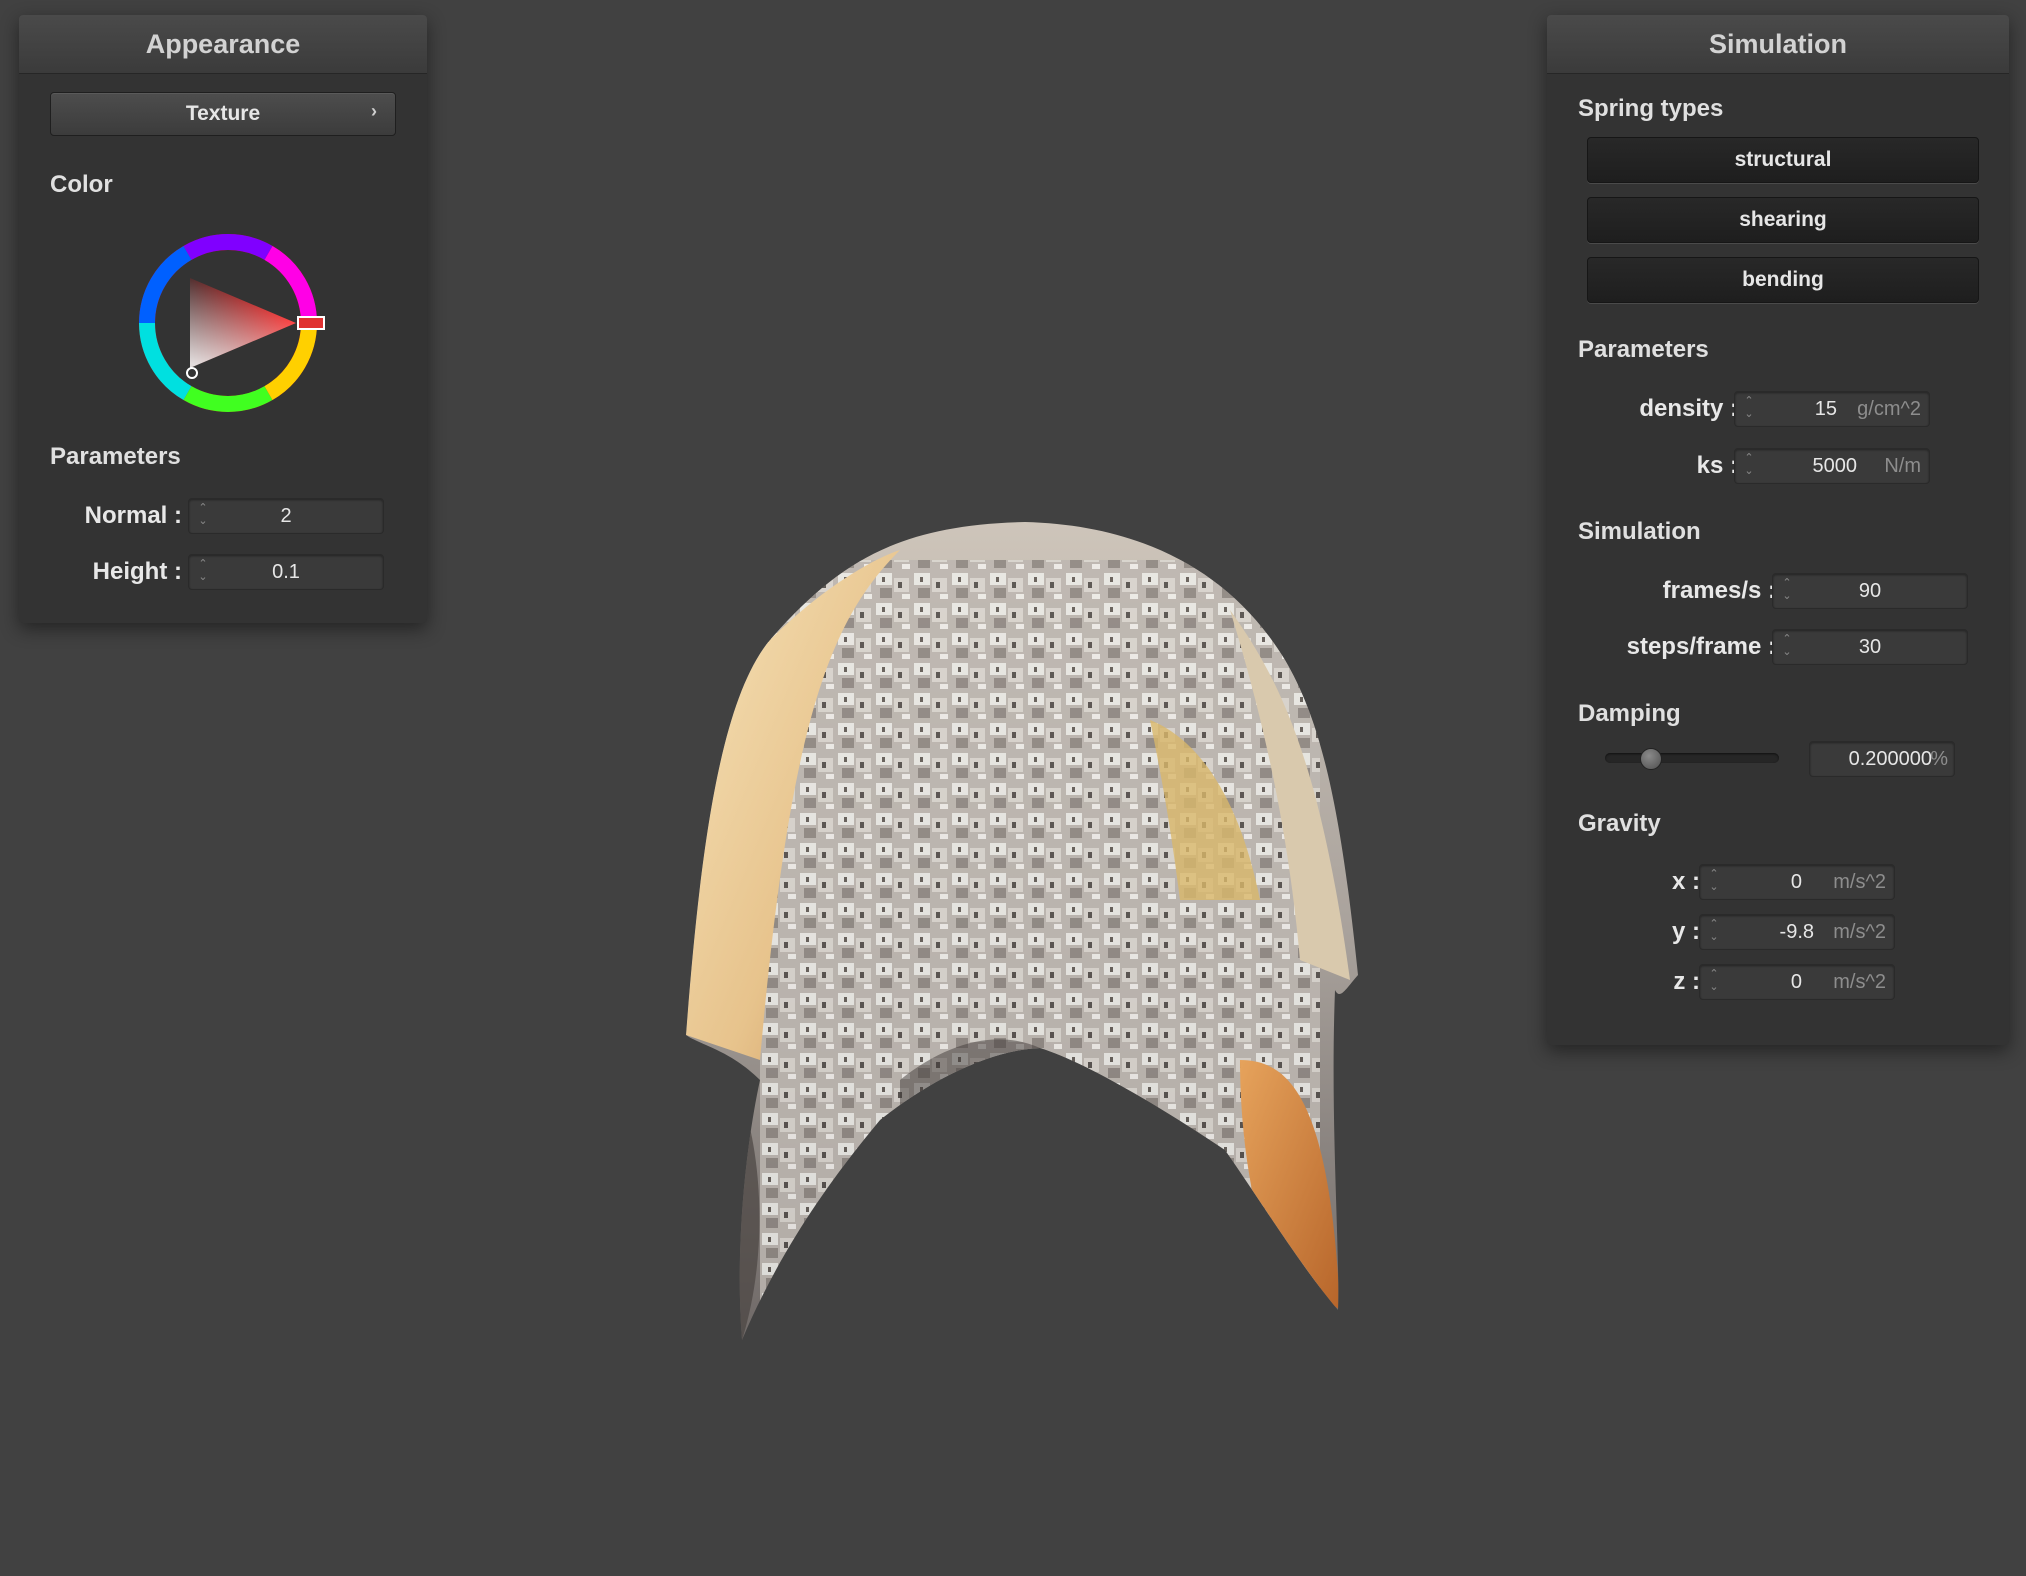 The width and height of the screenshot is (2026, 1576). I want to click on gravity-y-value: -9.8, so click(1796, 932).